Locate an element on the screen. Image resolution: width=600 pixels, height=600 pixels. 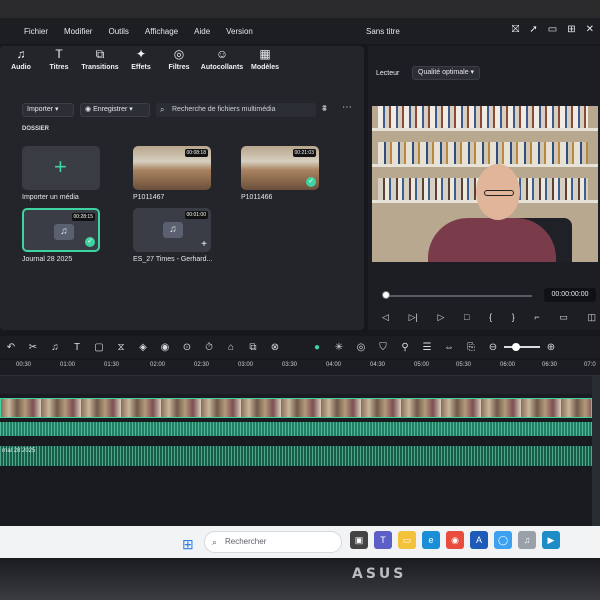
player-tab: Lecteur is located at coordinates (387, 73).